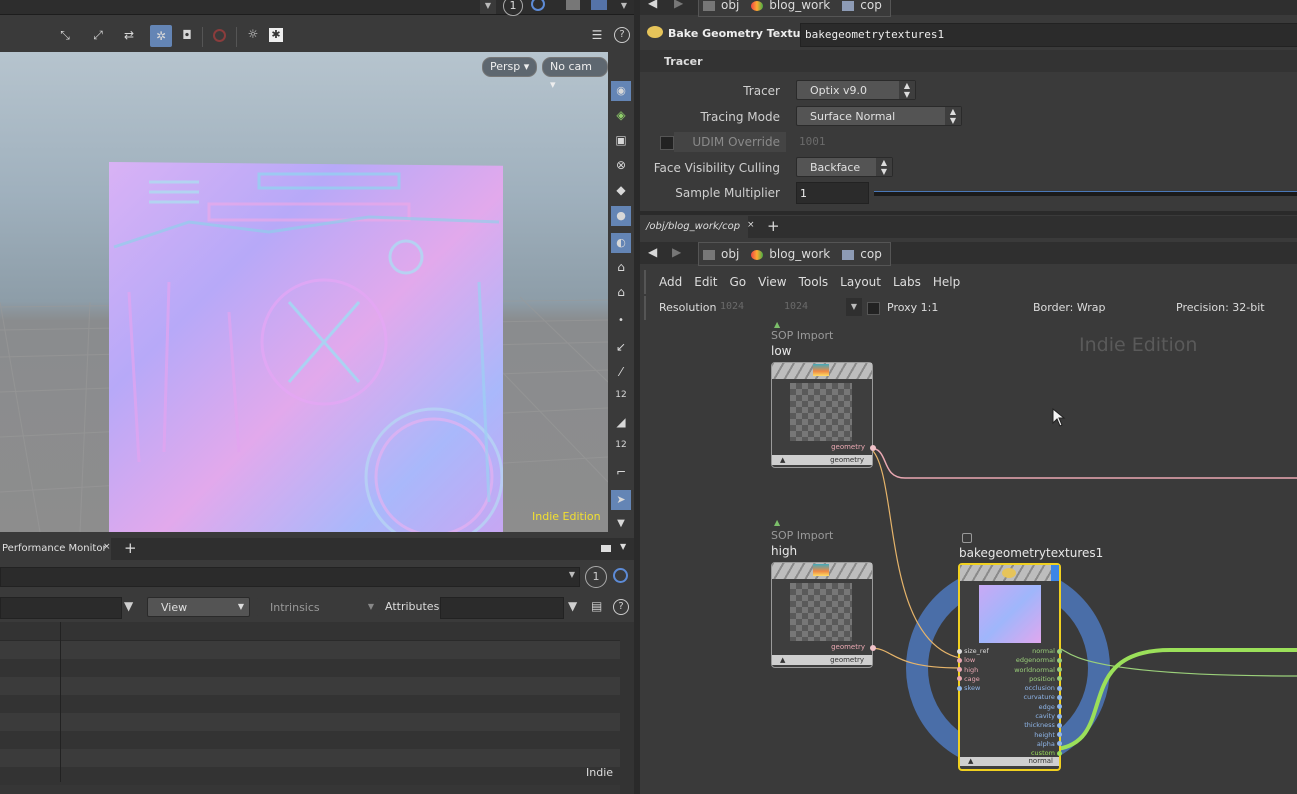 The width and height of the screenshot is (1297, 794). Describe the element at coordinates (502, 608) in the screenshot. I see `attributes-input` at that location.